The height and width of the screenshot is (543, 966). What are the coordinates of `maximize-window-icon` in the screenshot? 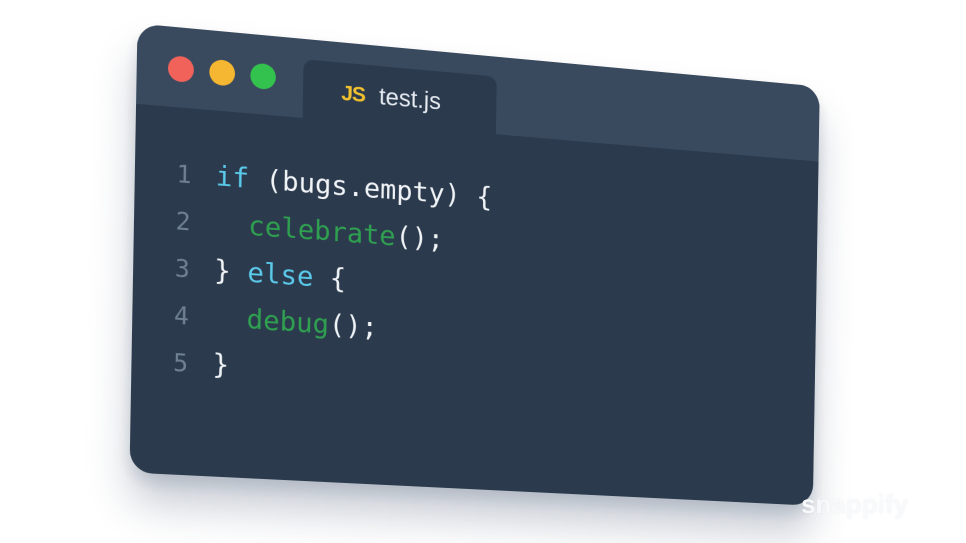 It's located at (263, 76).